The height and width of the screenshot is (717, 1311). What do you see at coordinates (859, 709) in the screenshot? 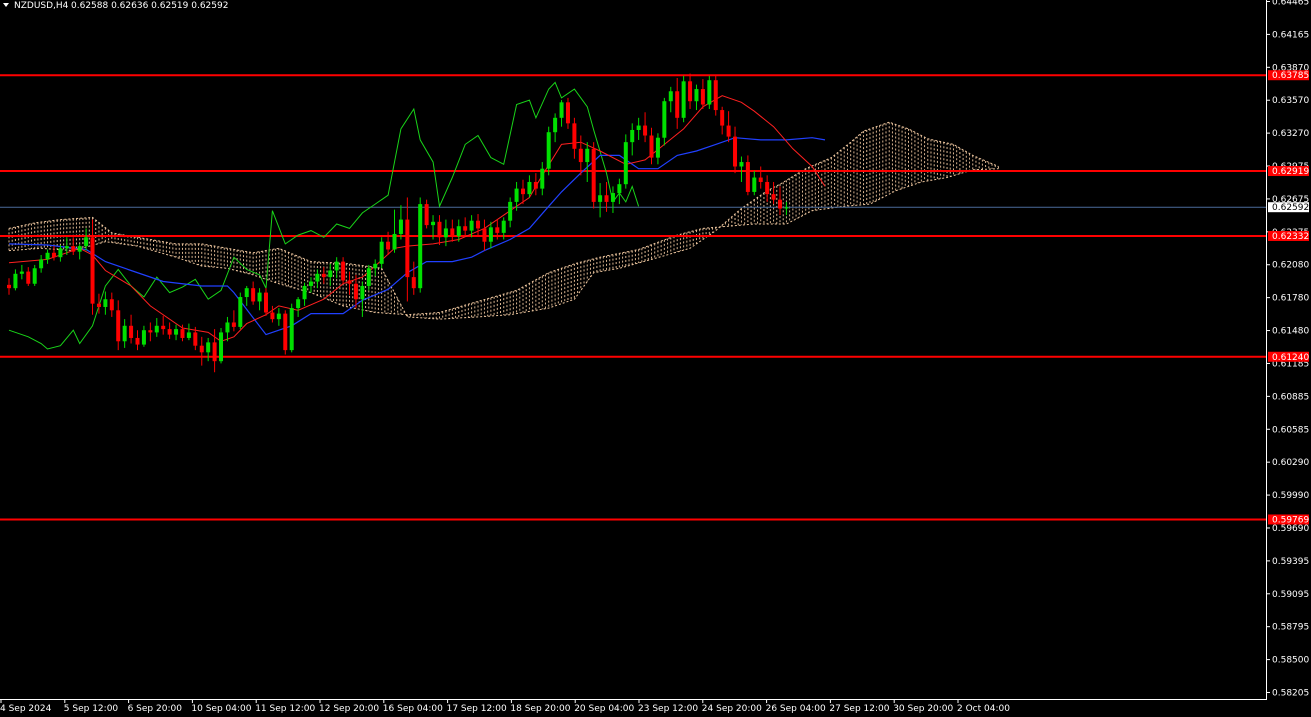
I see `time-tick-label: 27 Sep 12:00` at bounding box center [859, 709].